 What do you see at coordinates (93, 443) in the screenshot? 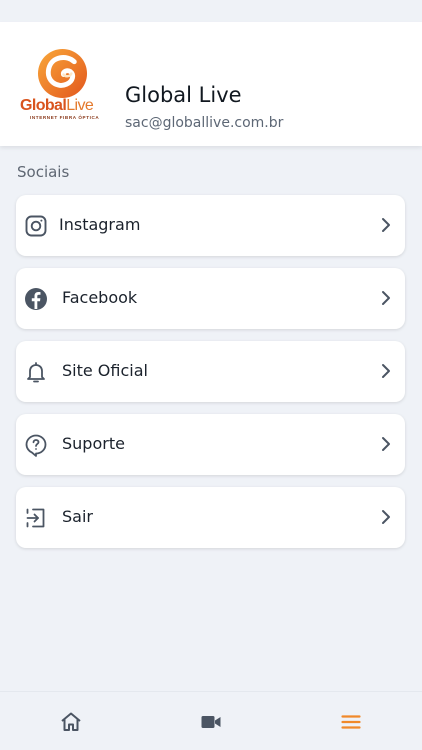
I see `menu-item-label: Suporte` at bounding box center [93, 443].